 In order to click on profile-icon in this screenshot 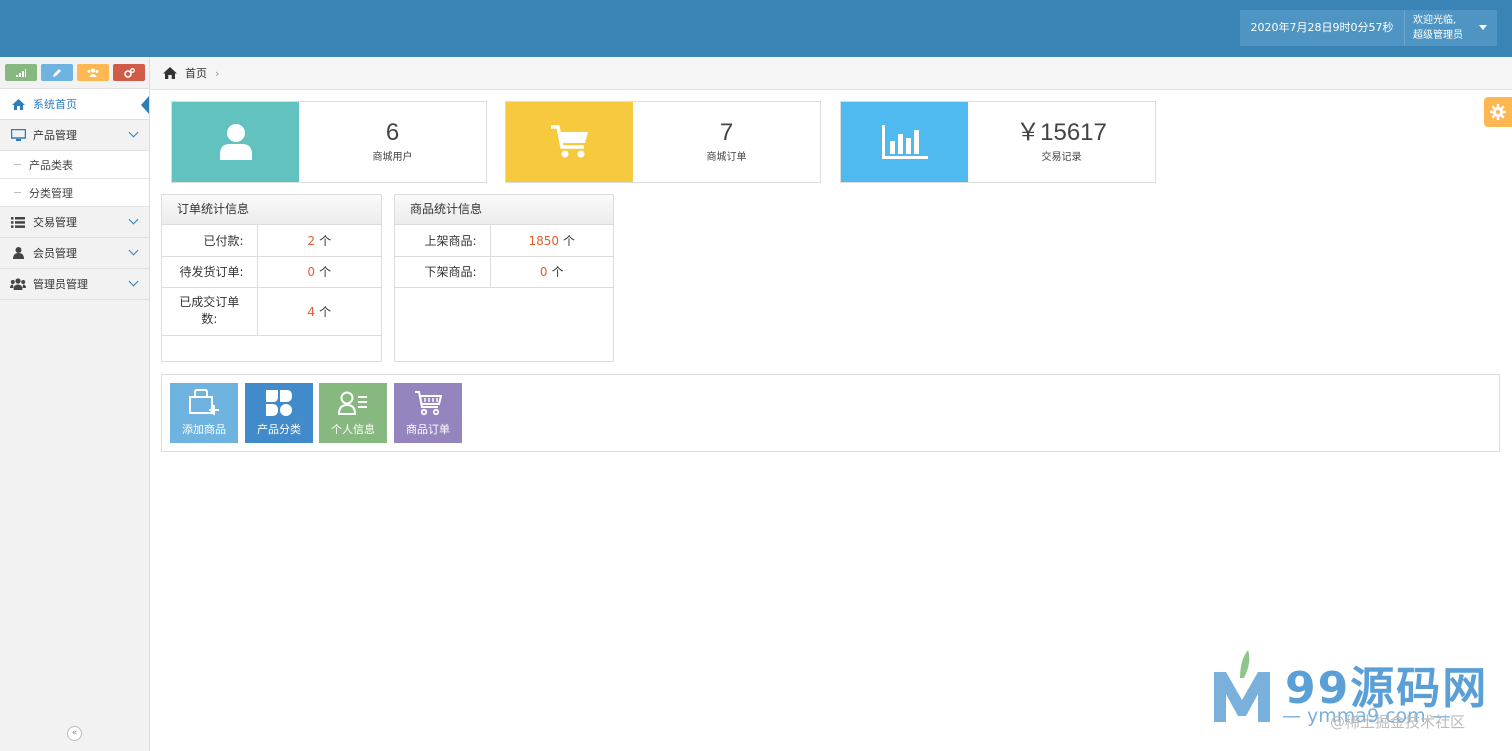, I will do `click(352, 403)`.